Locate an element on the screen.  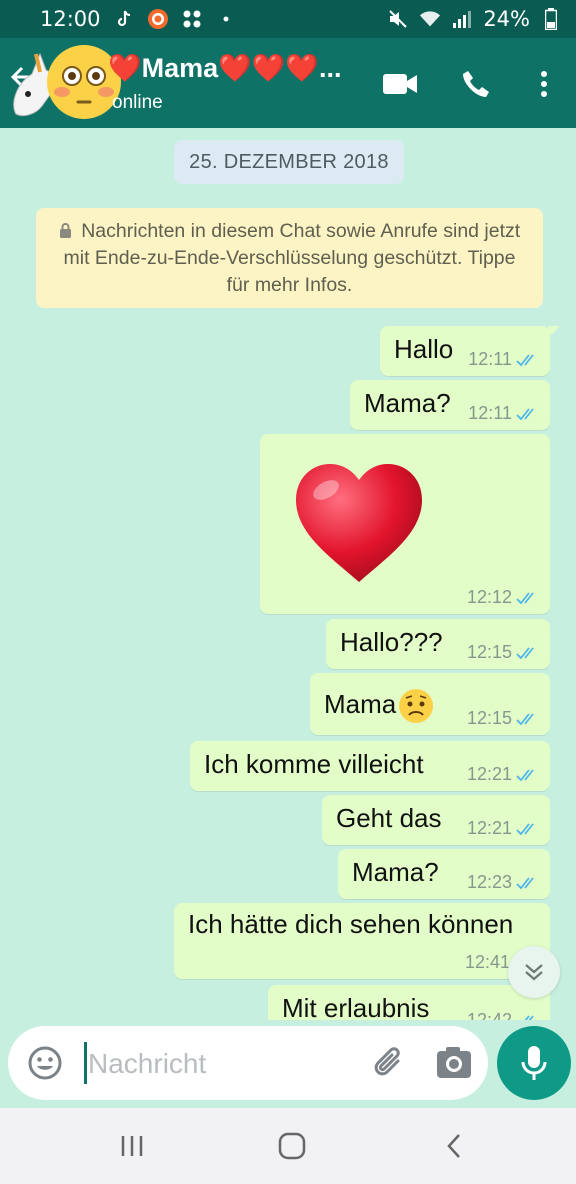
message-text: Ich komme villeicht is located at coordinates (314, 764).